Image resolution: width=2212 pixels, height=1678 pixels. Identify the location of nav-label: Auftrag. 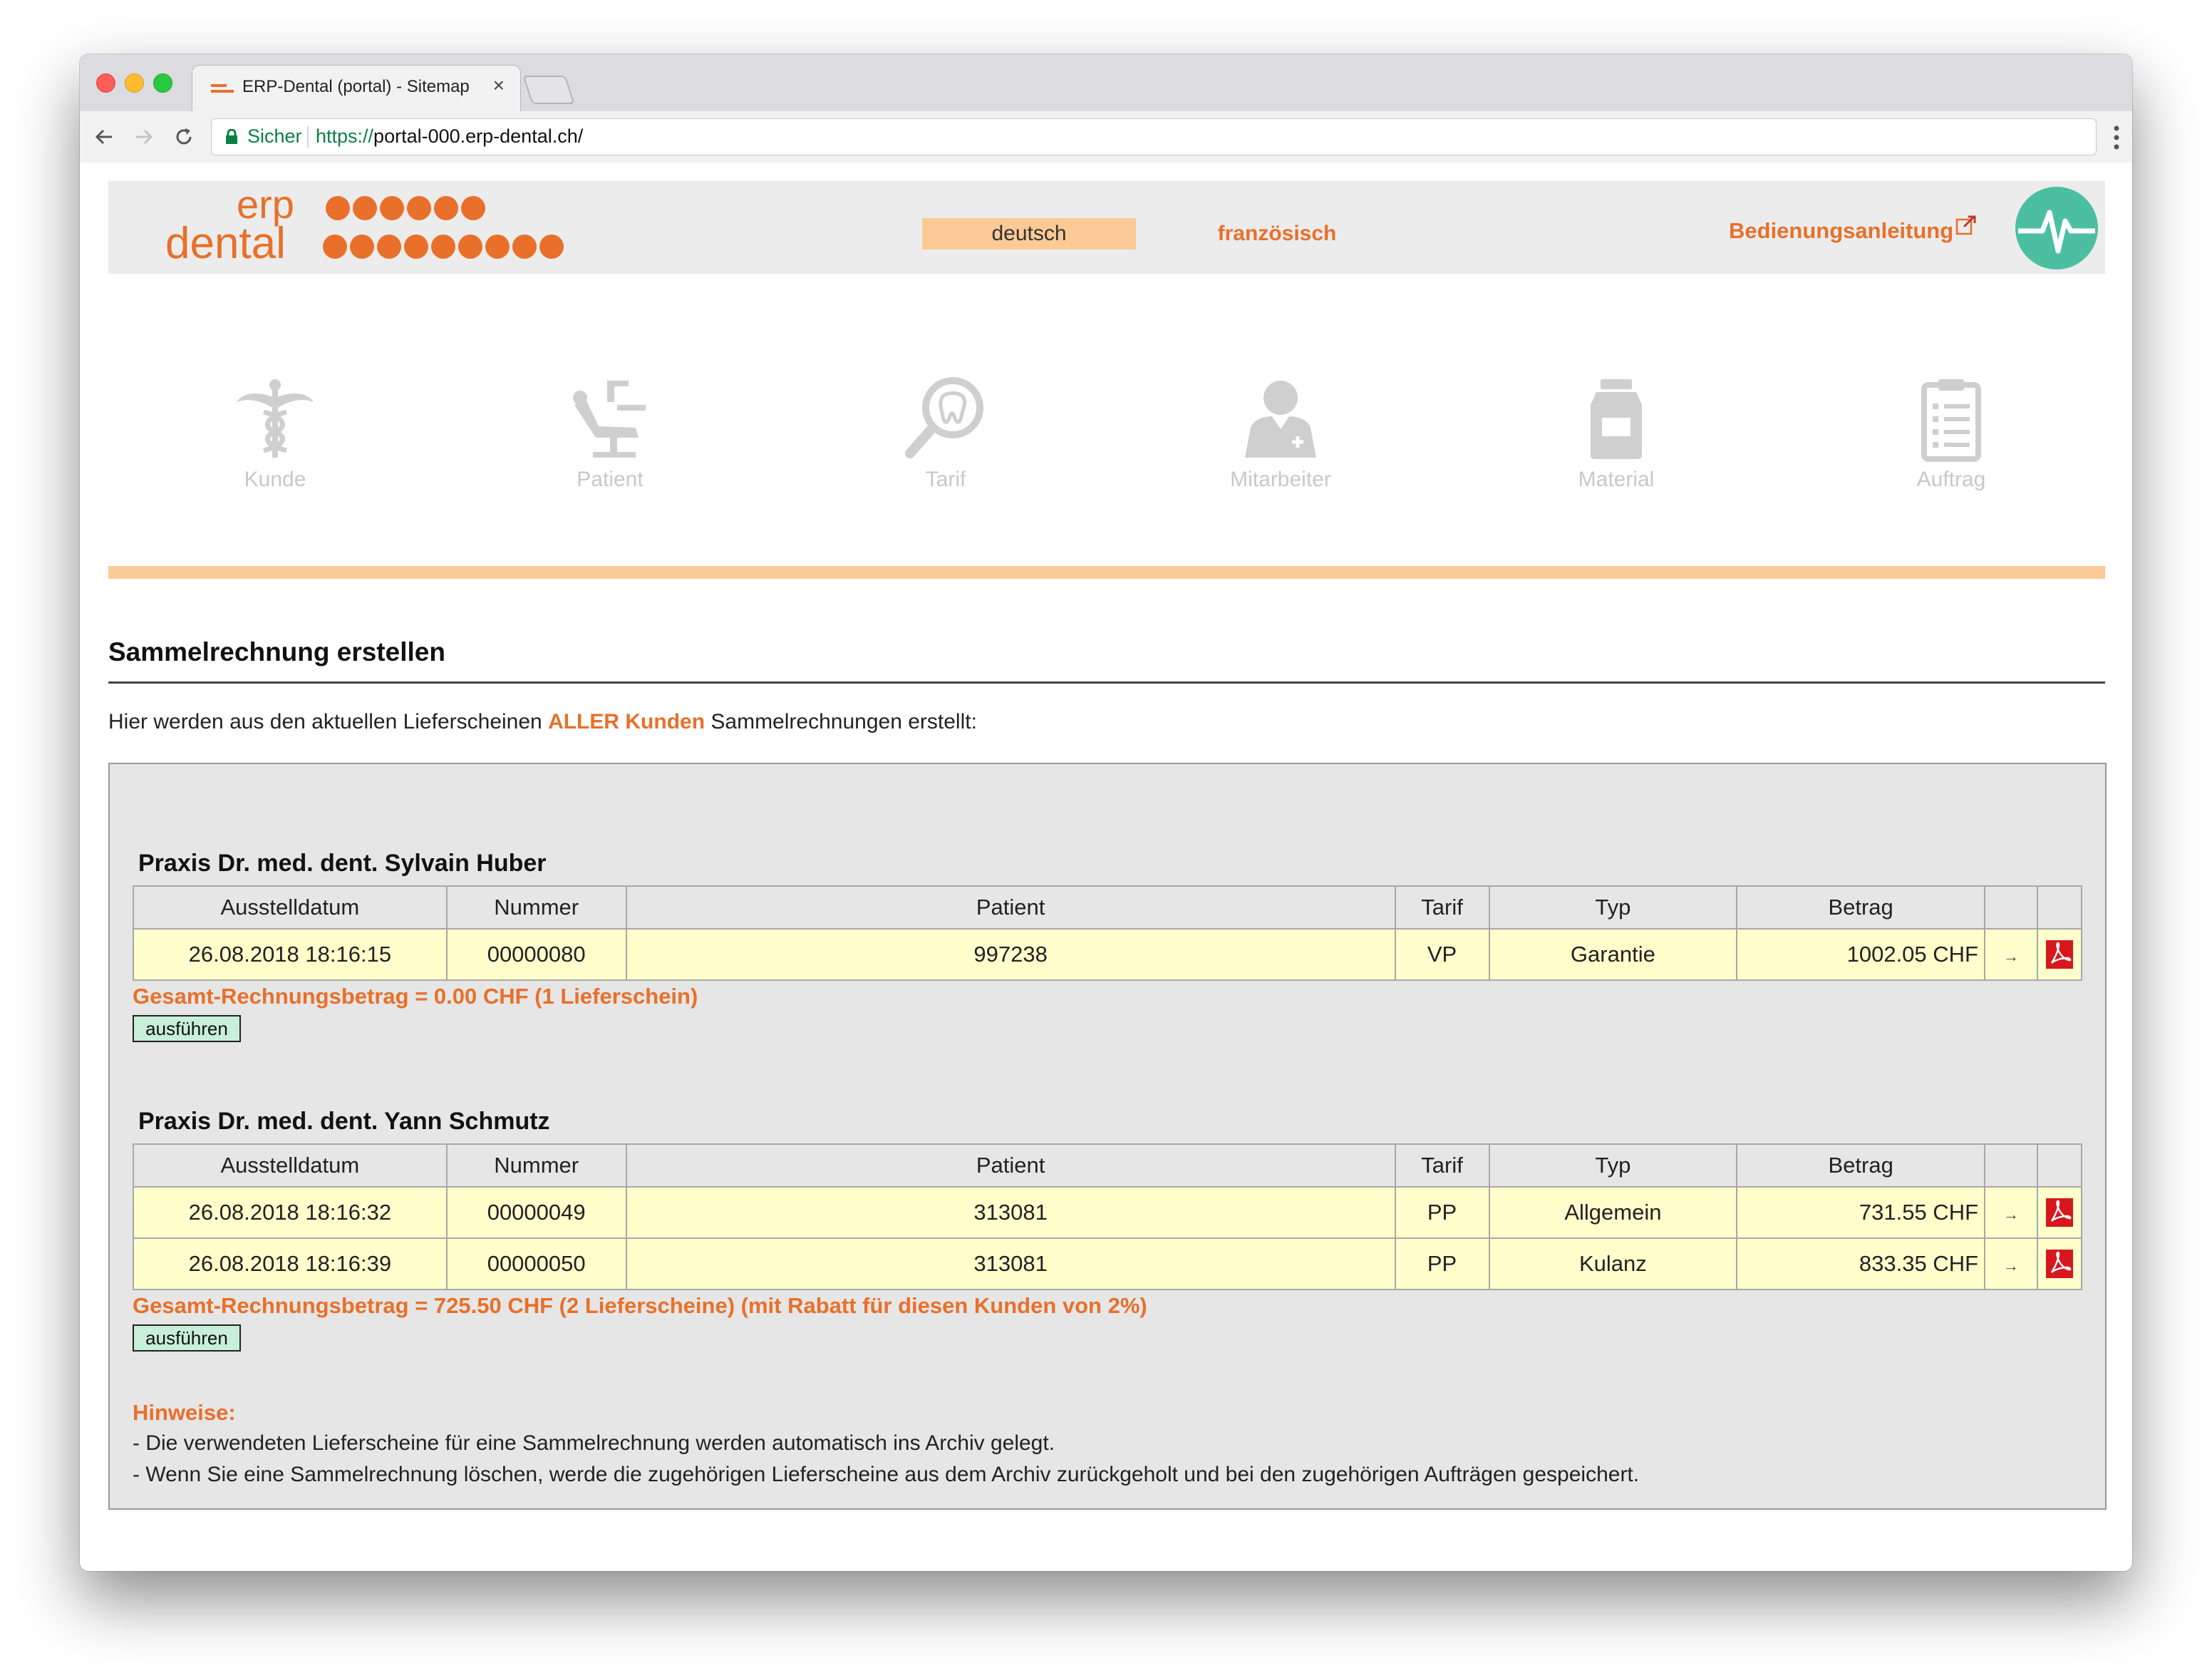
(1951, 479).